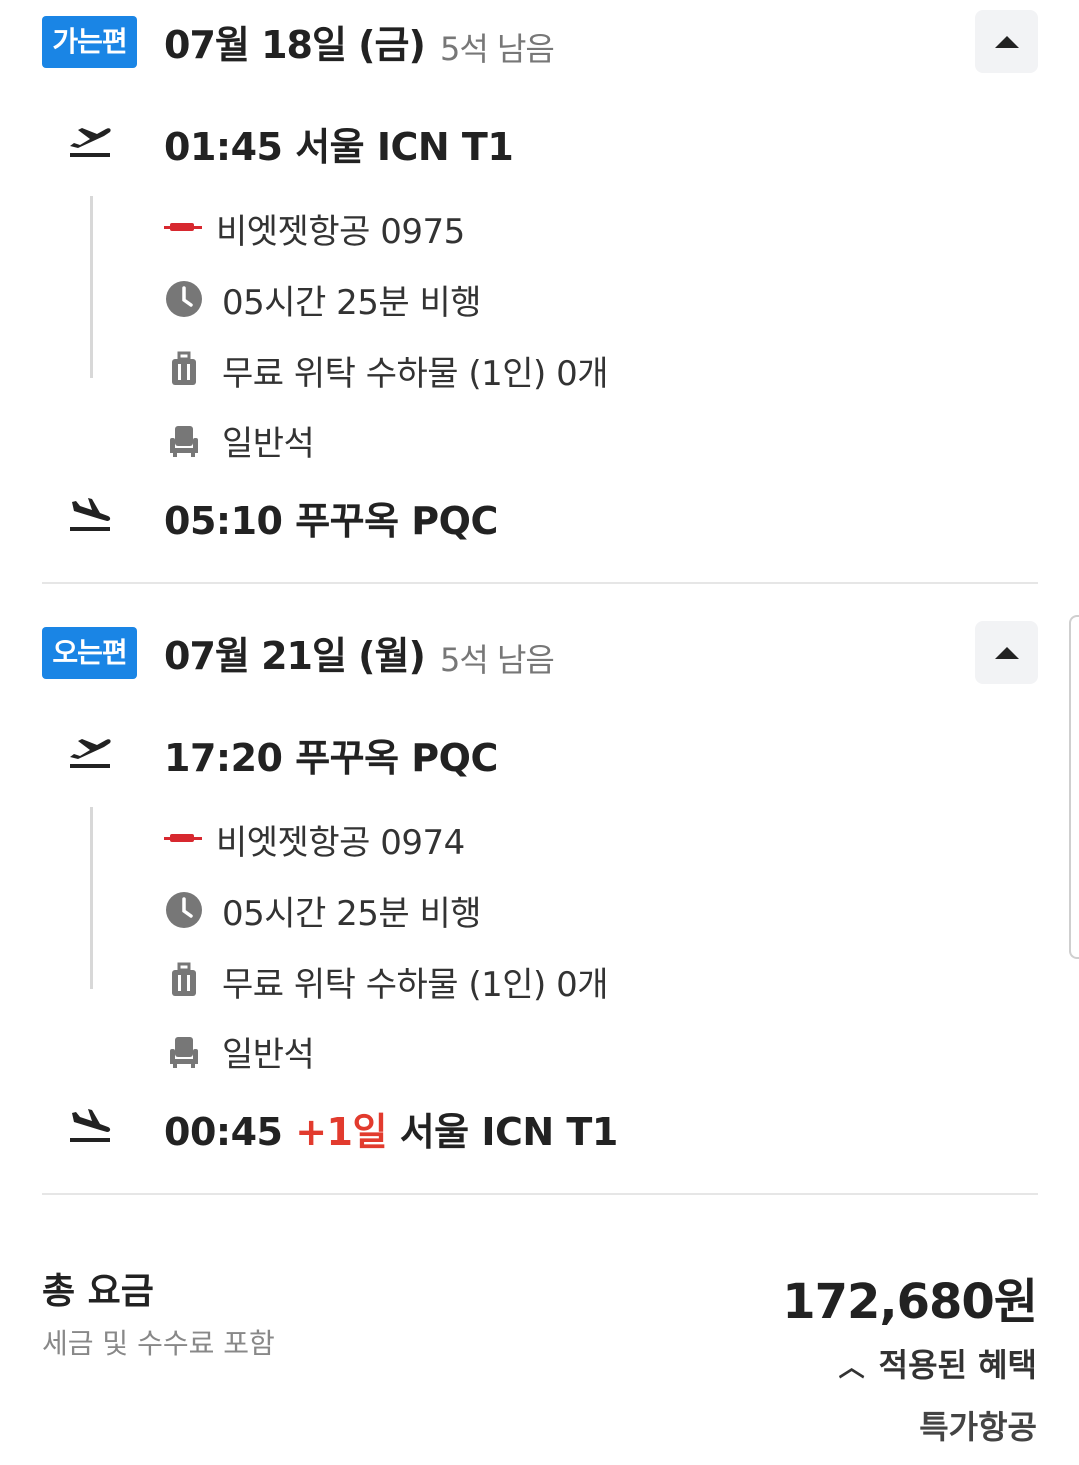 Image resolution: width=1079 pixels, height=1465 pixels. Describe the element at coordinates (340, 232) in the screenshot. I see `outbound-airline: 비엣젯항공 0975` at that location.